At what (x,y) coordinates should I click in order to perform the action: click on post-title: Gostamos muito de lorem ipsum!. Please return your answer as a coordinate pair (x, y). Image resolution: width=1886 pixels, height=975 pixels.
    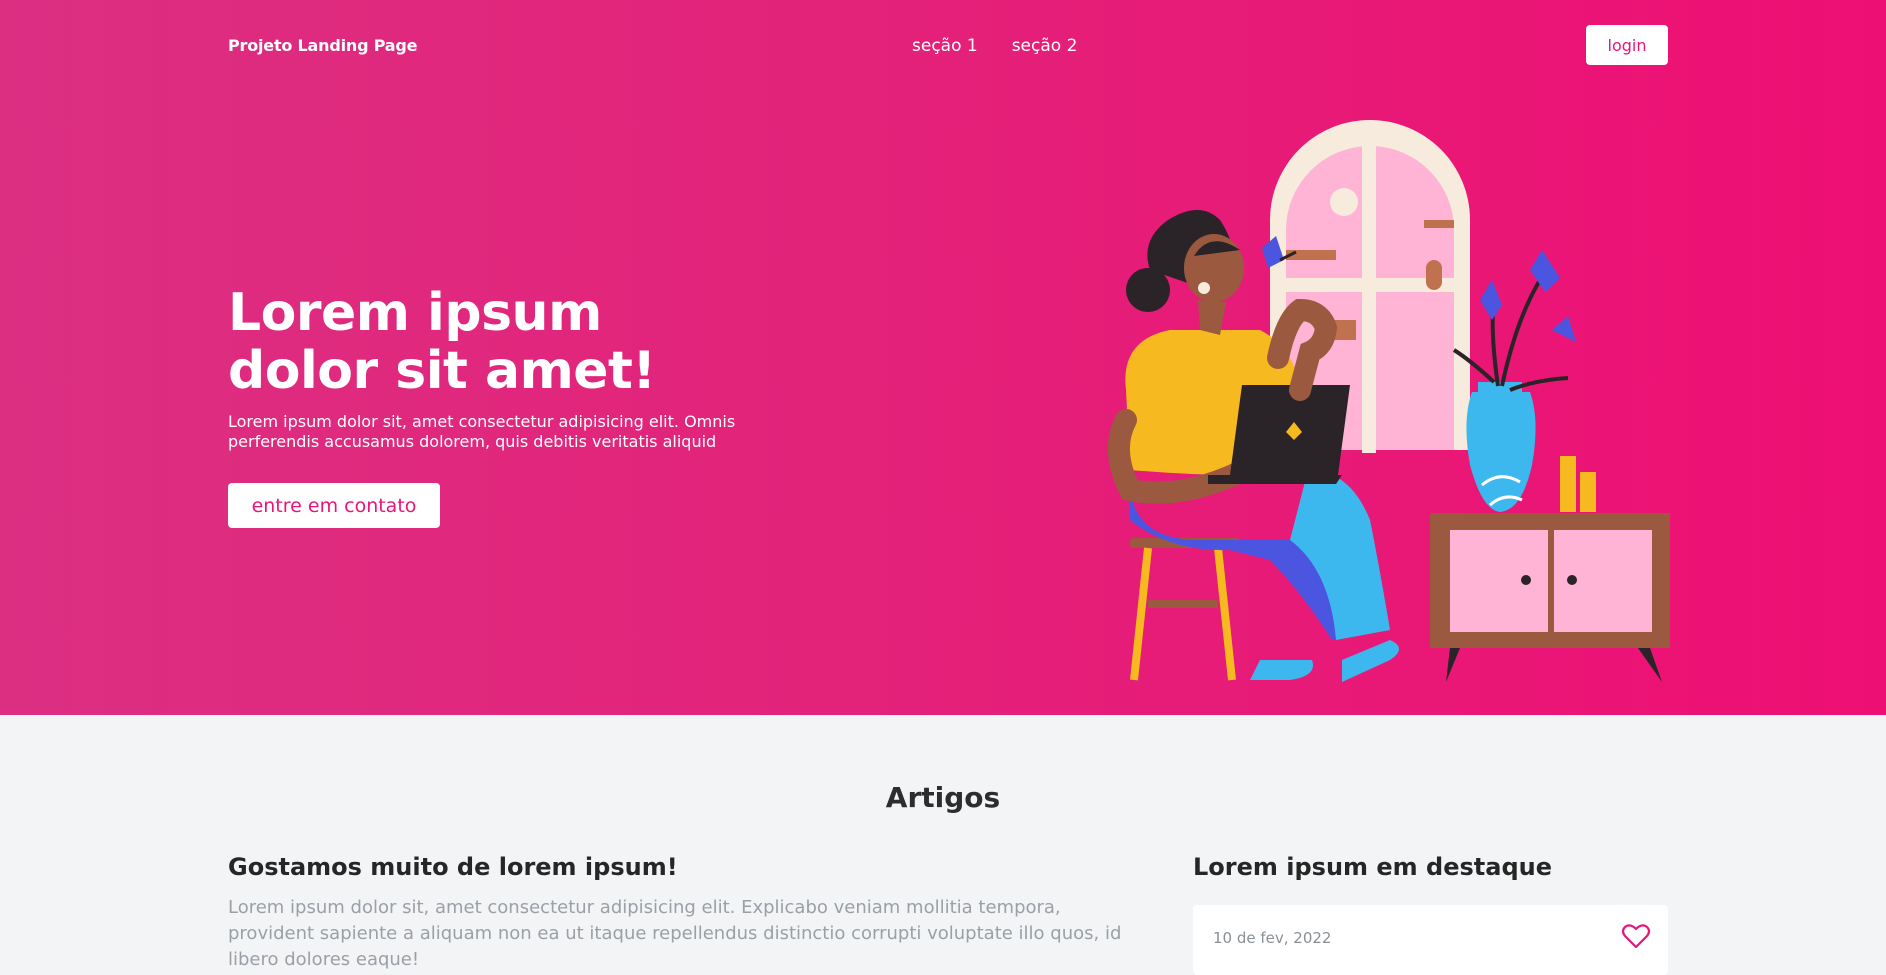
    Looking at the image, I should click on (453, 867).